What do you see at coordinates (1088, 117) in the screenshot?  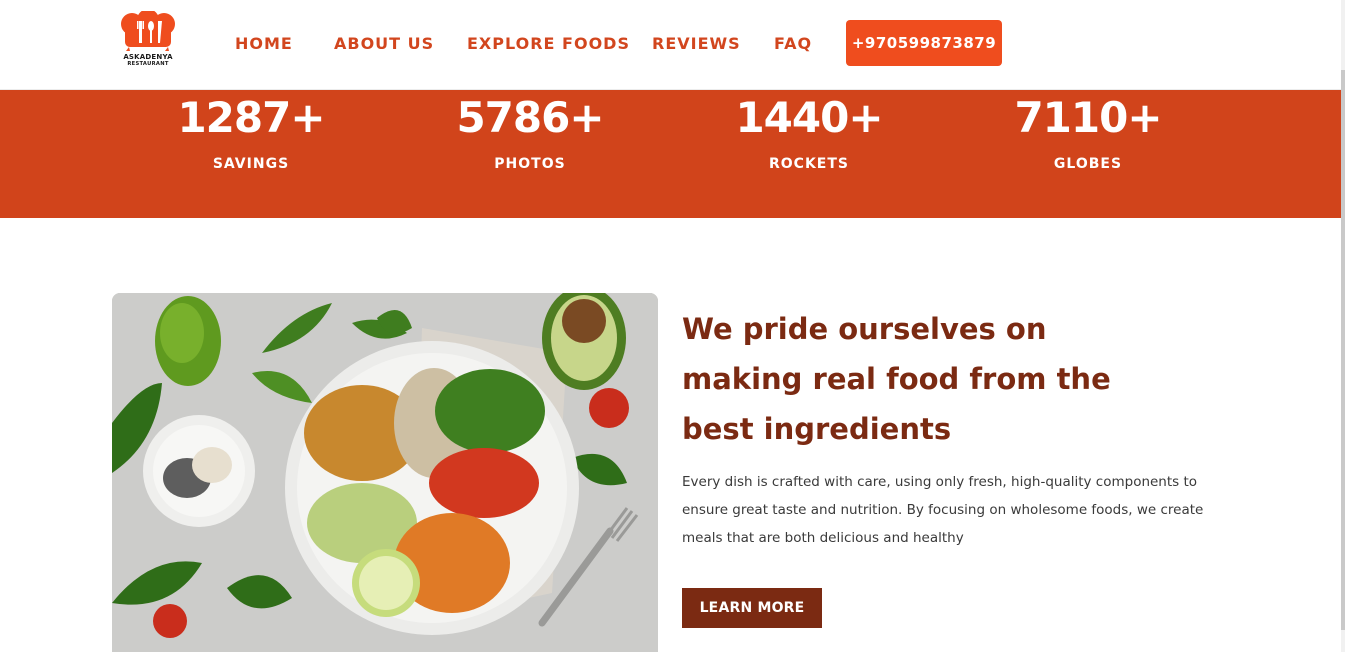 I see `stat-value: 7110+` at bounding box center [1088, 117].